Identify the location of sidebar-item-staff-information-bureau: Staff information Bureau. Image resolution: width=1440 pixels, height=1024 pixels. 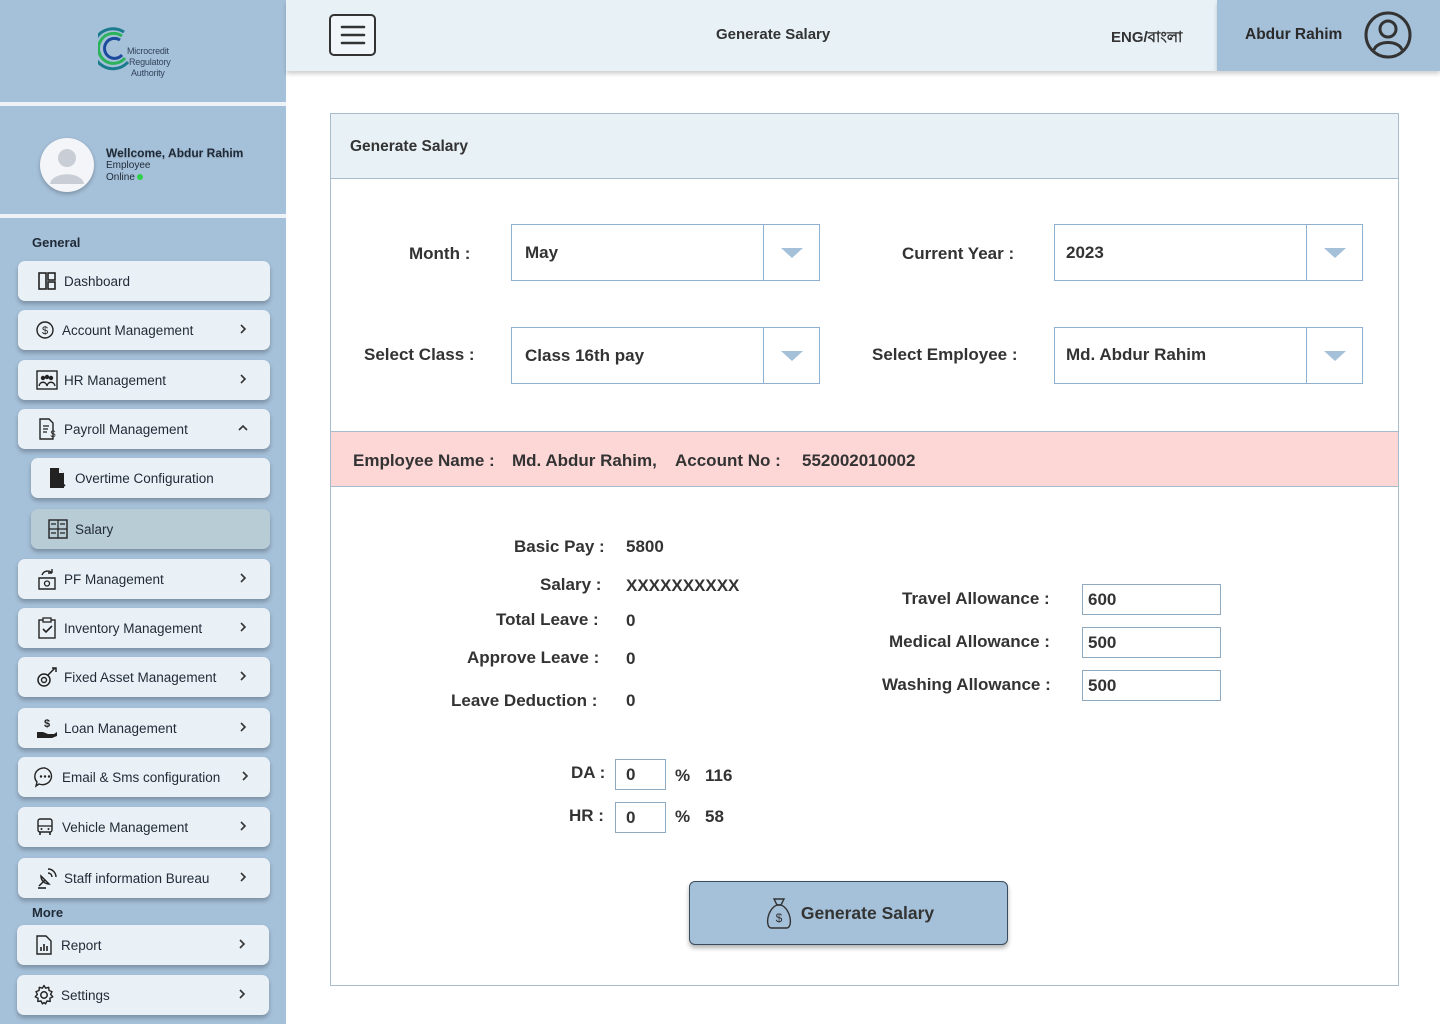
(144, 878).